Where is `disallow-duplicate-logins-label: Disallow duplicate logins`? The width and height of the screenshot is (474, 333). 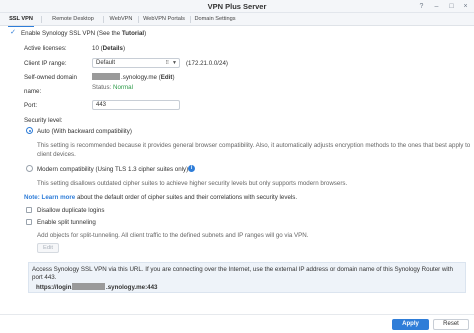
disallow-duplicate-logins-label: Disallow duplicate logins is located at coordinates (71, 210).